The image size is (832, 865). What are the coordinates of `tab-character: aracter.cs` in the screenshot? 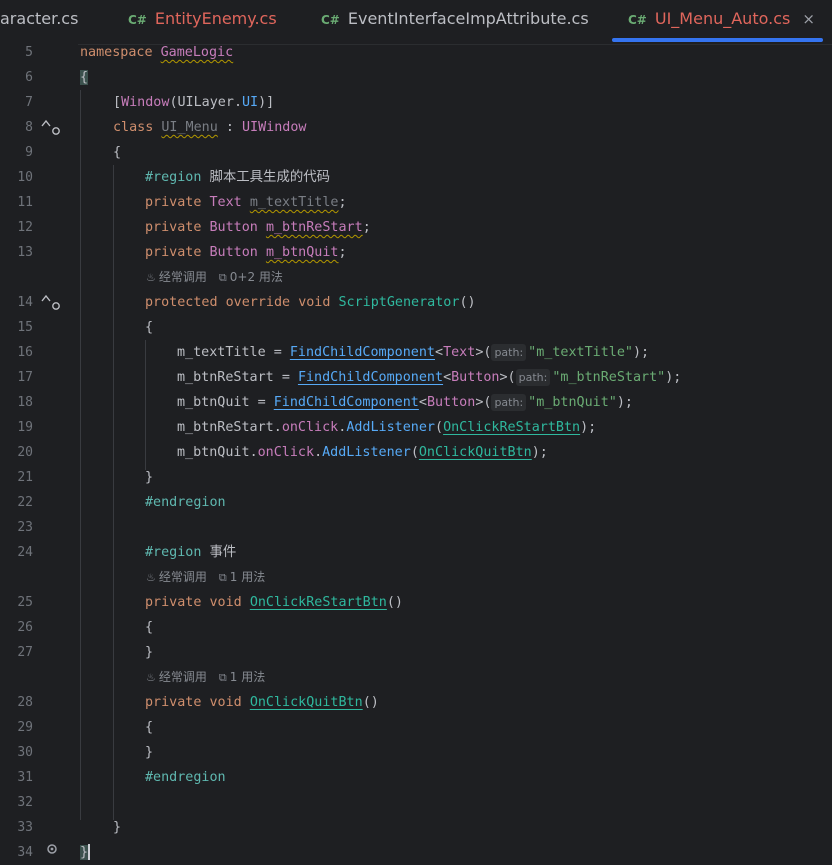 It's located at (39, 22).